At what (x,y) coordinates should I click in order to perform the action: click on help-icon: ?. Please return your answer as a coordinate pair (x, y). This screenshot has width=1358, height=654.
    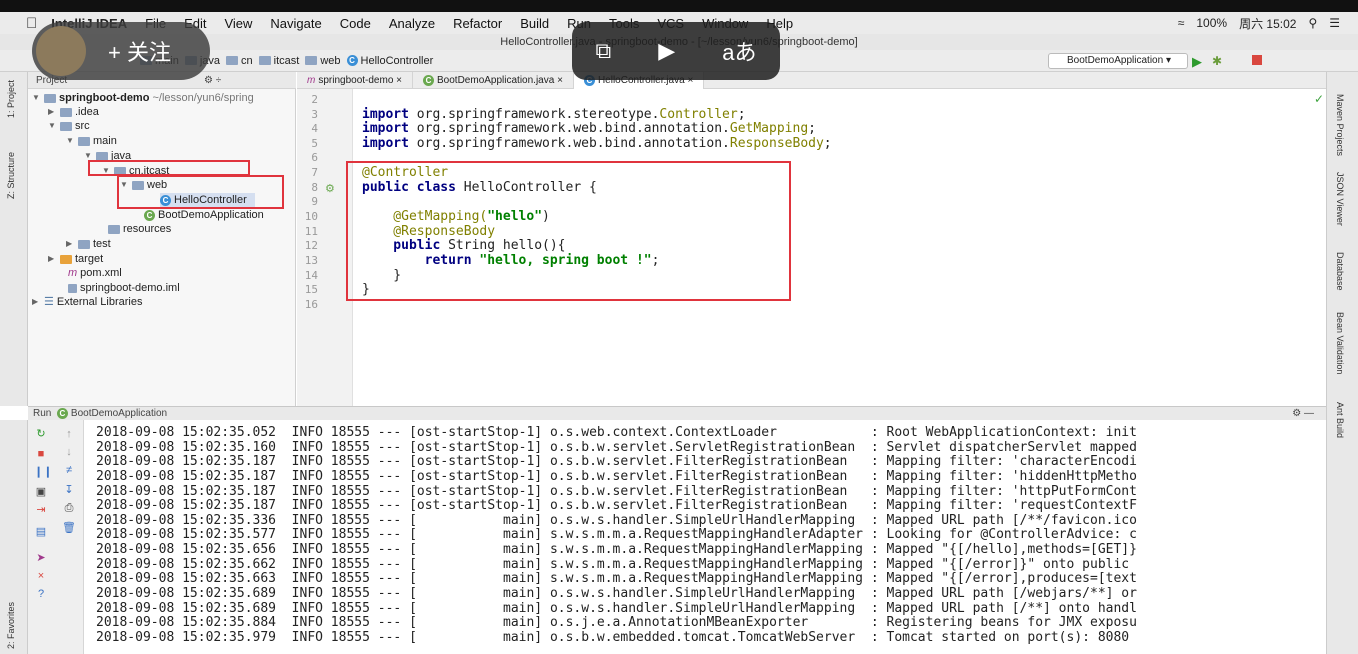
    Looking at the image, I should click on (41, 594).